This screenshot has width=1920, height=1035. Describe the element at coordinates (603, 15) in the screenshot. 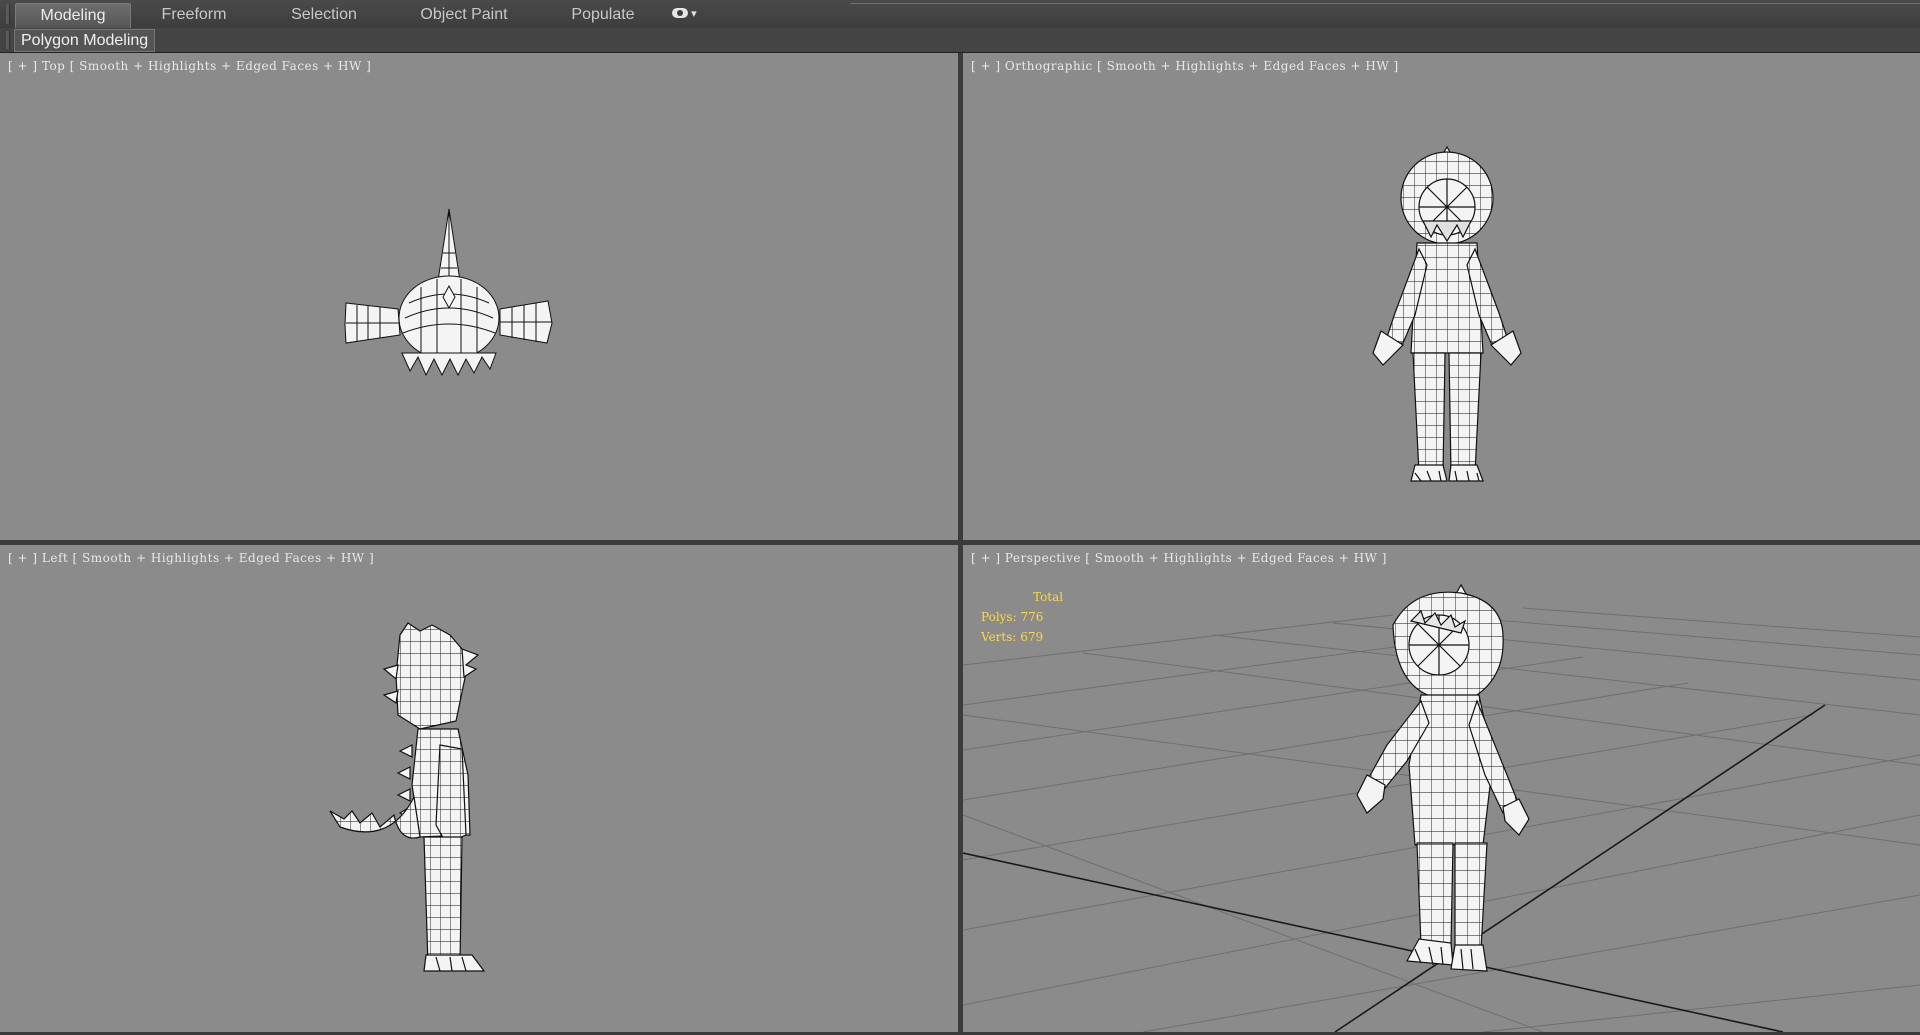

I see `tab-populate: Populate` at that location.